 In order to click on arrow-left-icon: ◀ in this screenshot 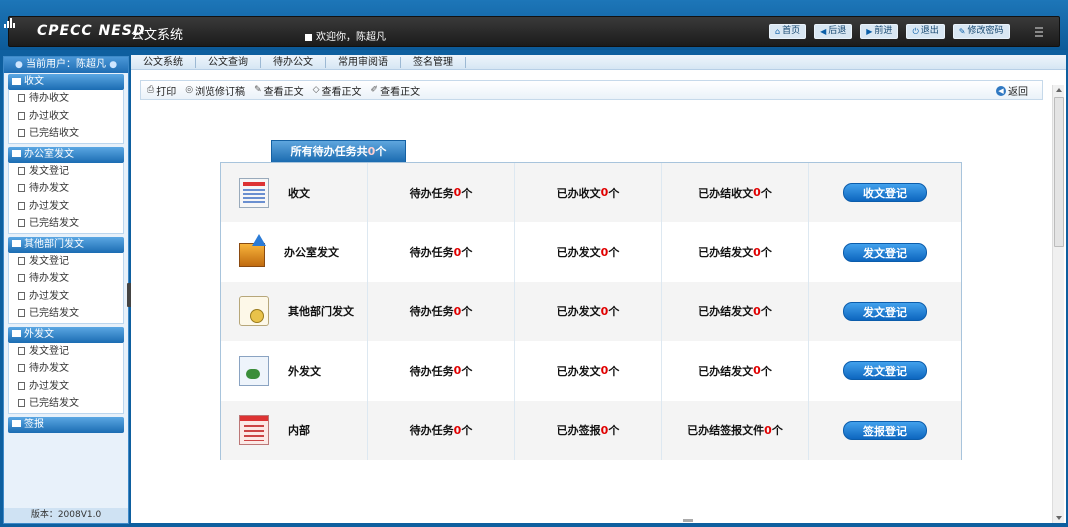, I will do `click(823, 31)`.